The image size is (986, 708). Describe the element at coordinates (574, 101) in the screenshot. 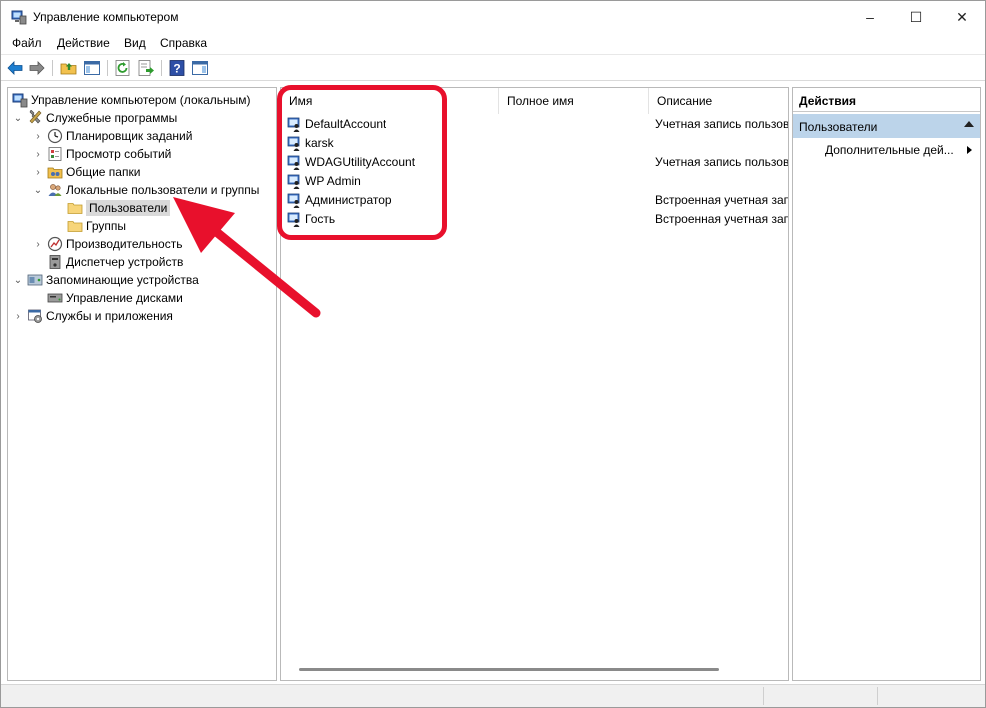

I see `column-header-full-name: Полное имя` at that location.